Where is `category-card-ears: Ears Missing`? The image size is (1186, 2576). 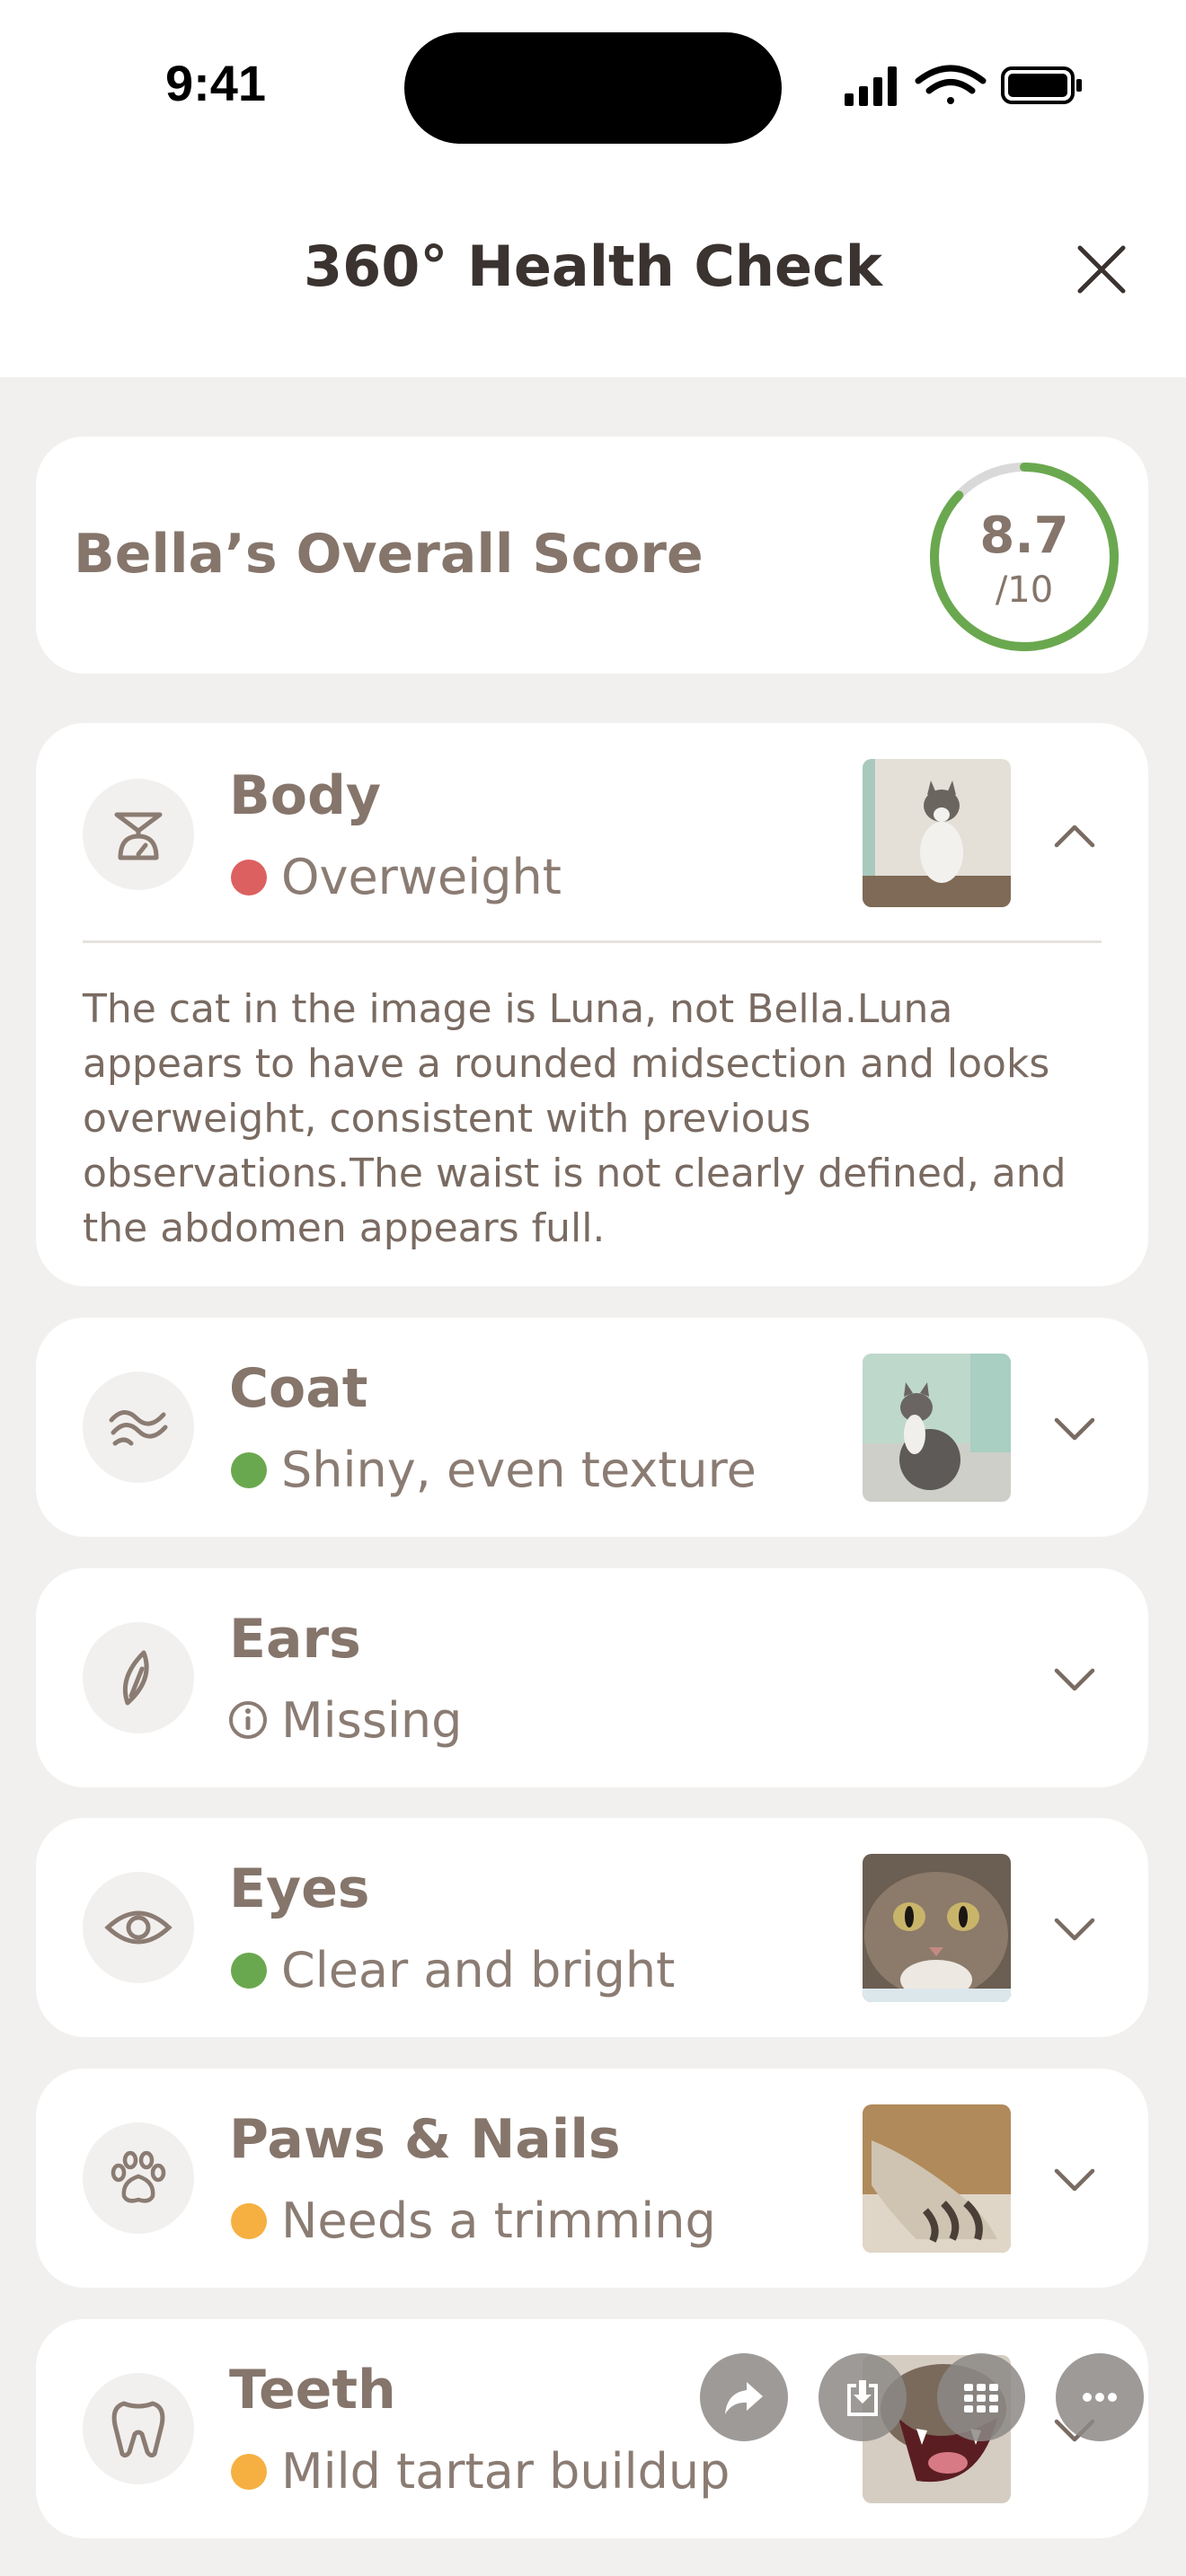 category-card-ears: Ears Missing is located at coordinates (592, 1677).